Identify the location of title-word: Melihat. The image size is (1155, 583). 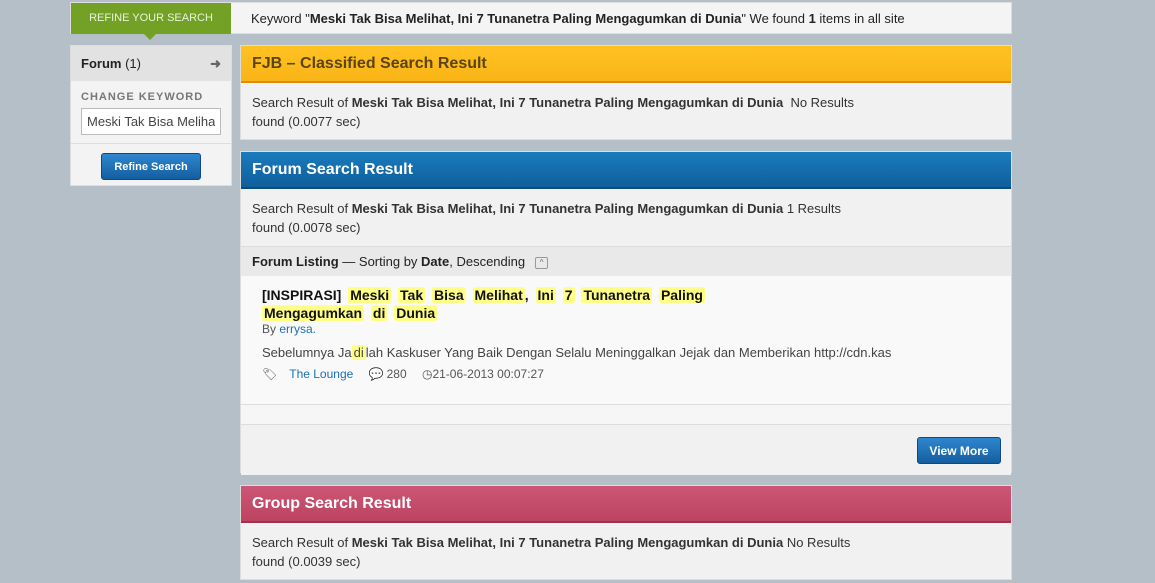
(498, 295).